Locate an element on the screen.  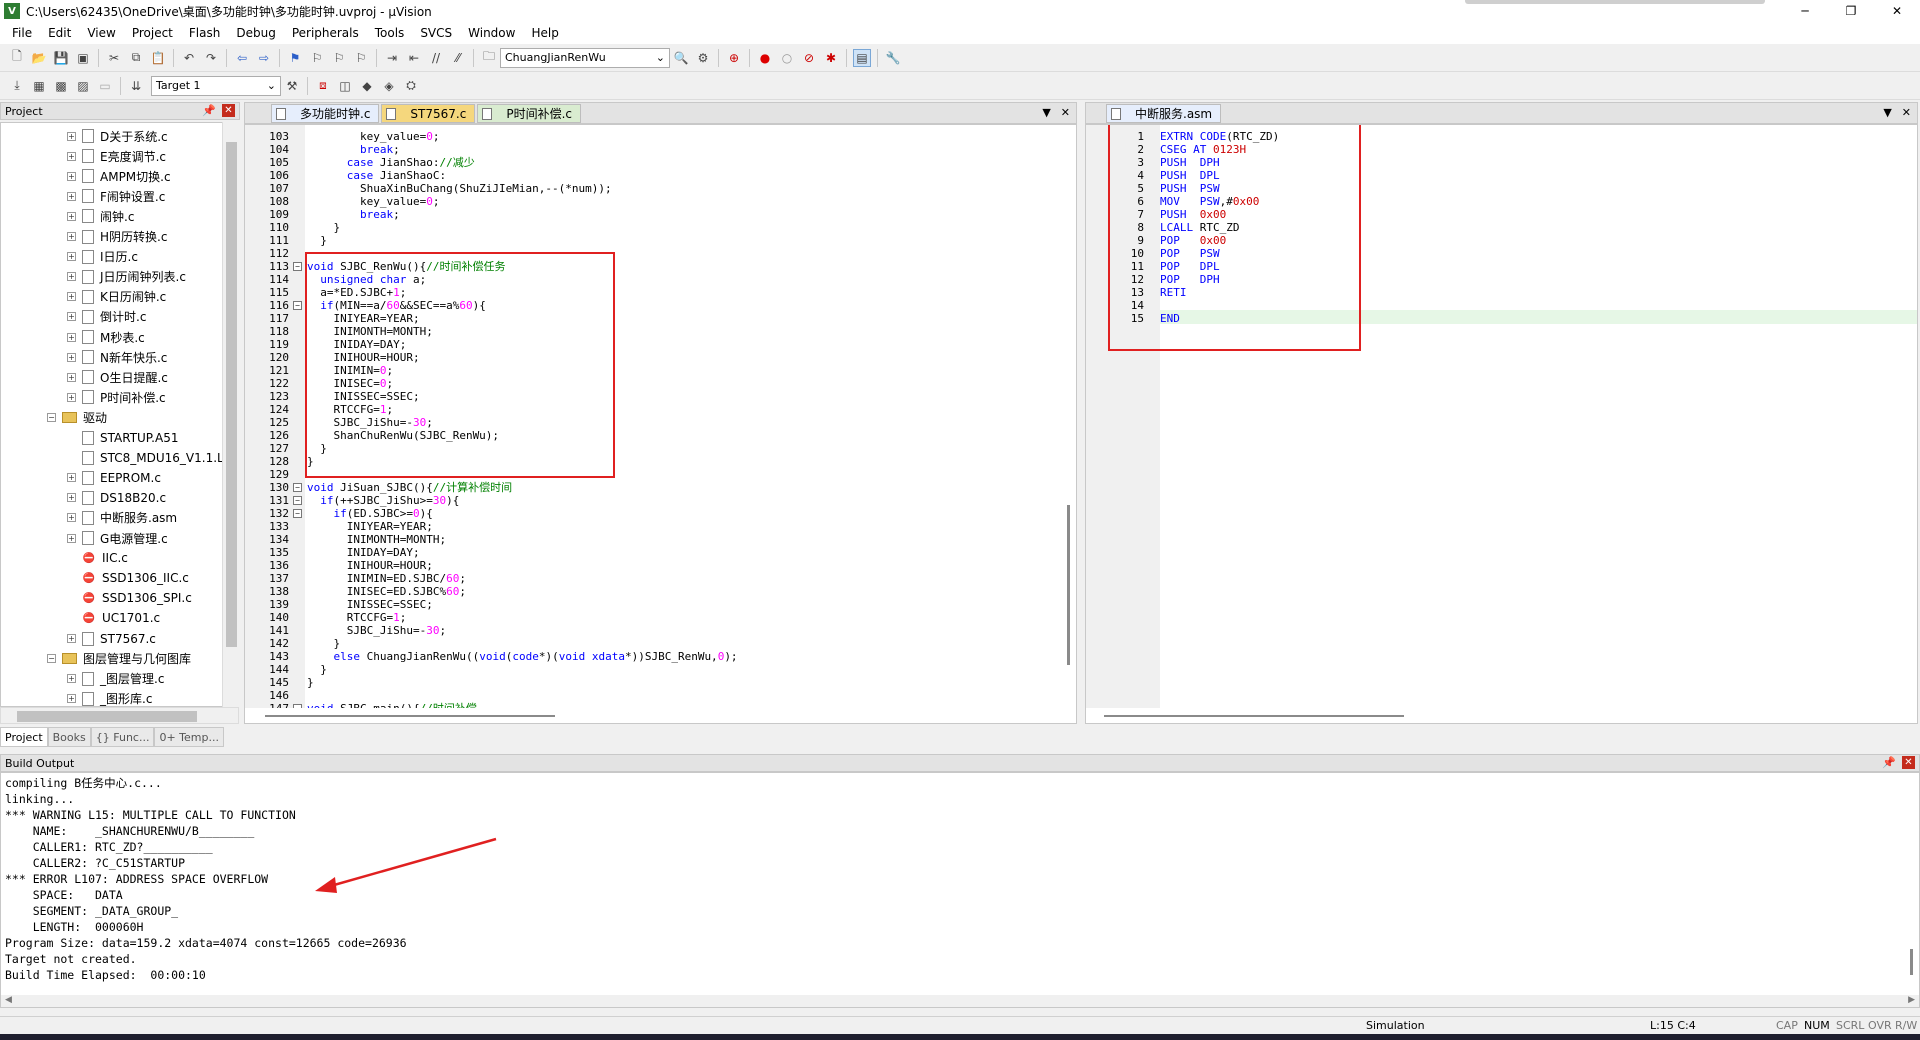
editor-tab: P时间补偿.c is located at coordinates (529, 113).